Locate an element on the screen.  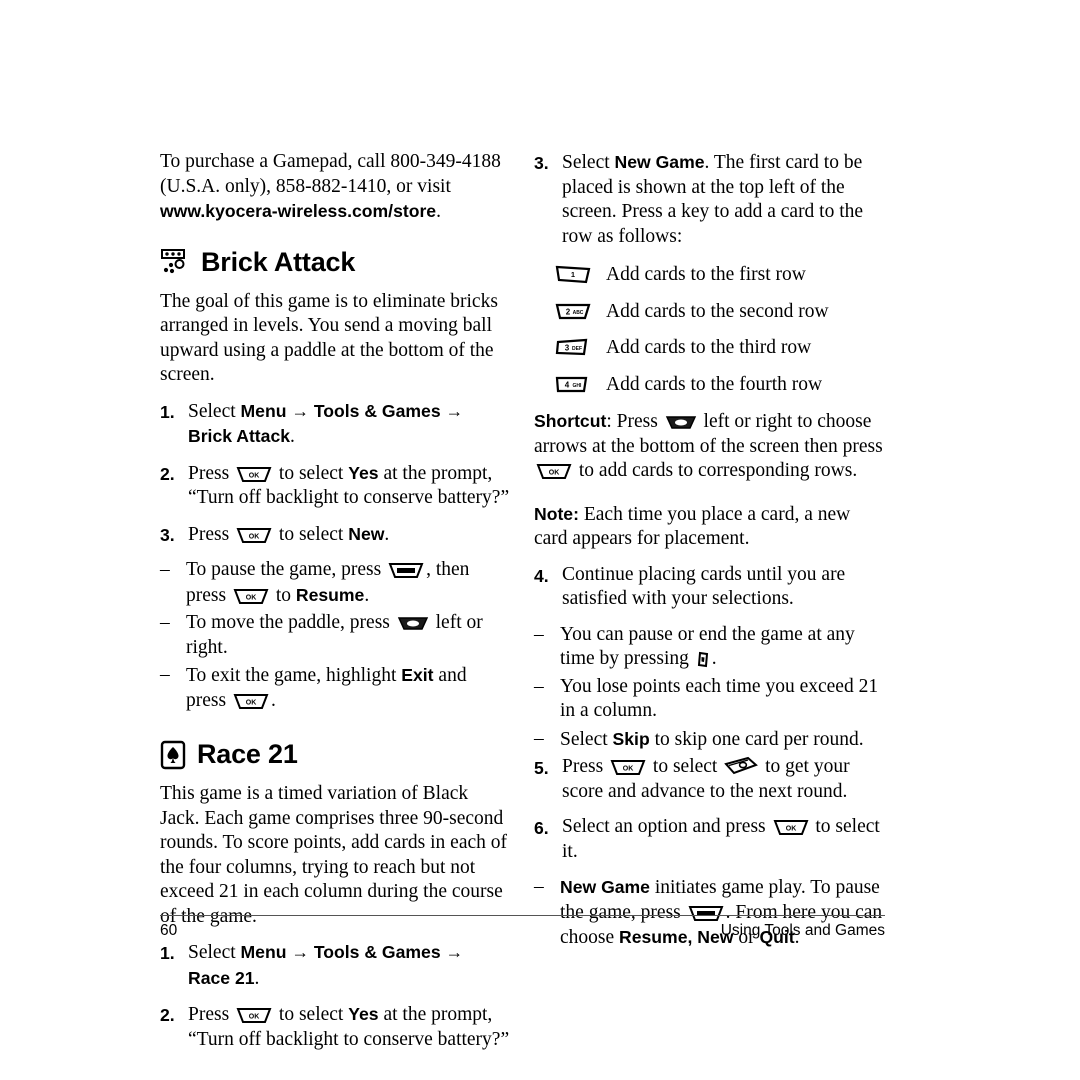
bullet-text: To exit the game, highlight is located at coordinates (294, 675).